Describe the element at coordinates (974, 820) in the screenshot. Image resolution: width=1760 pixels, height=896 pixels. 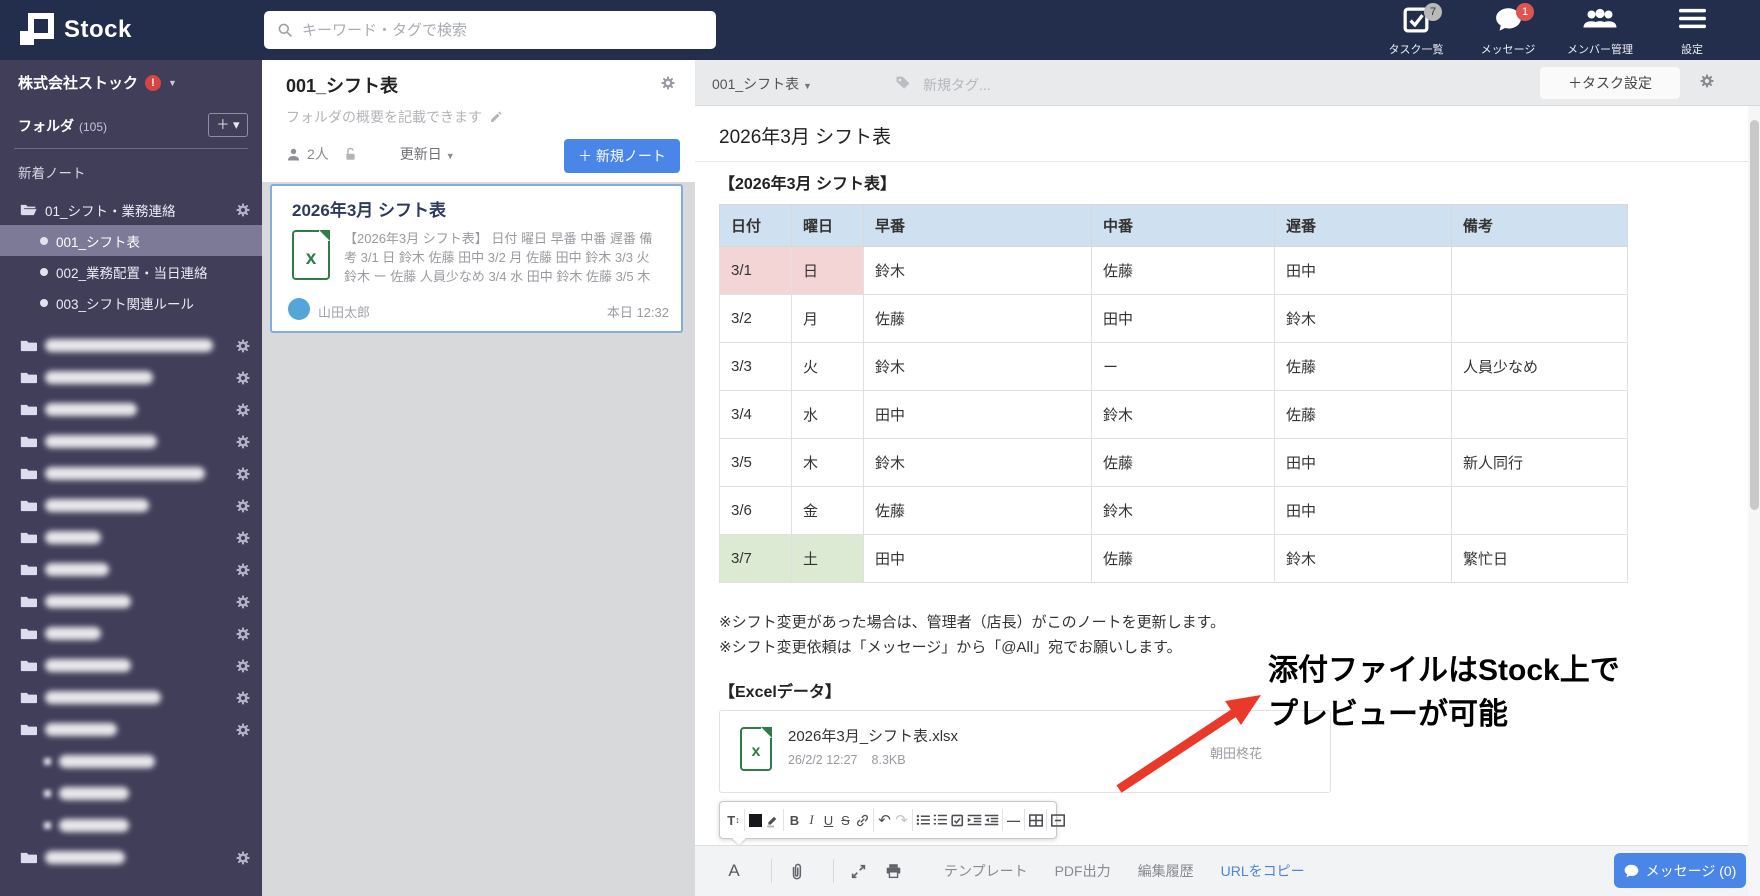
I see `indent-icon` at that location.